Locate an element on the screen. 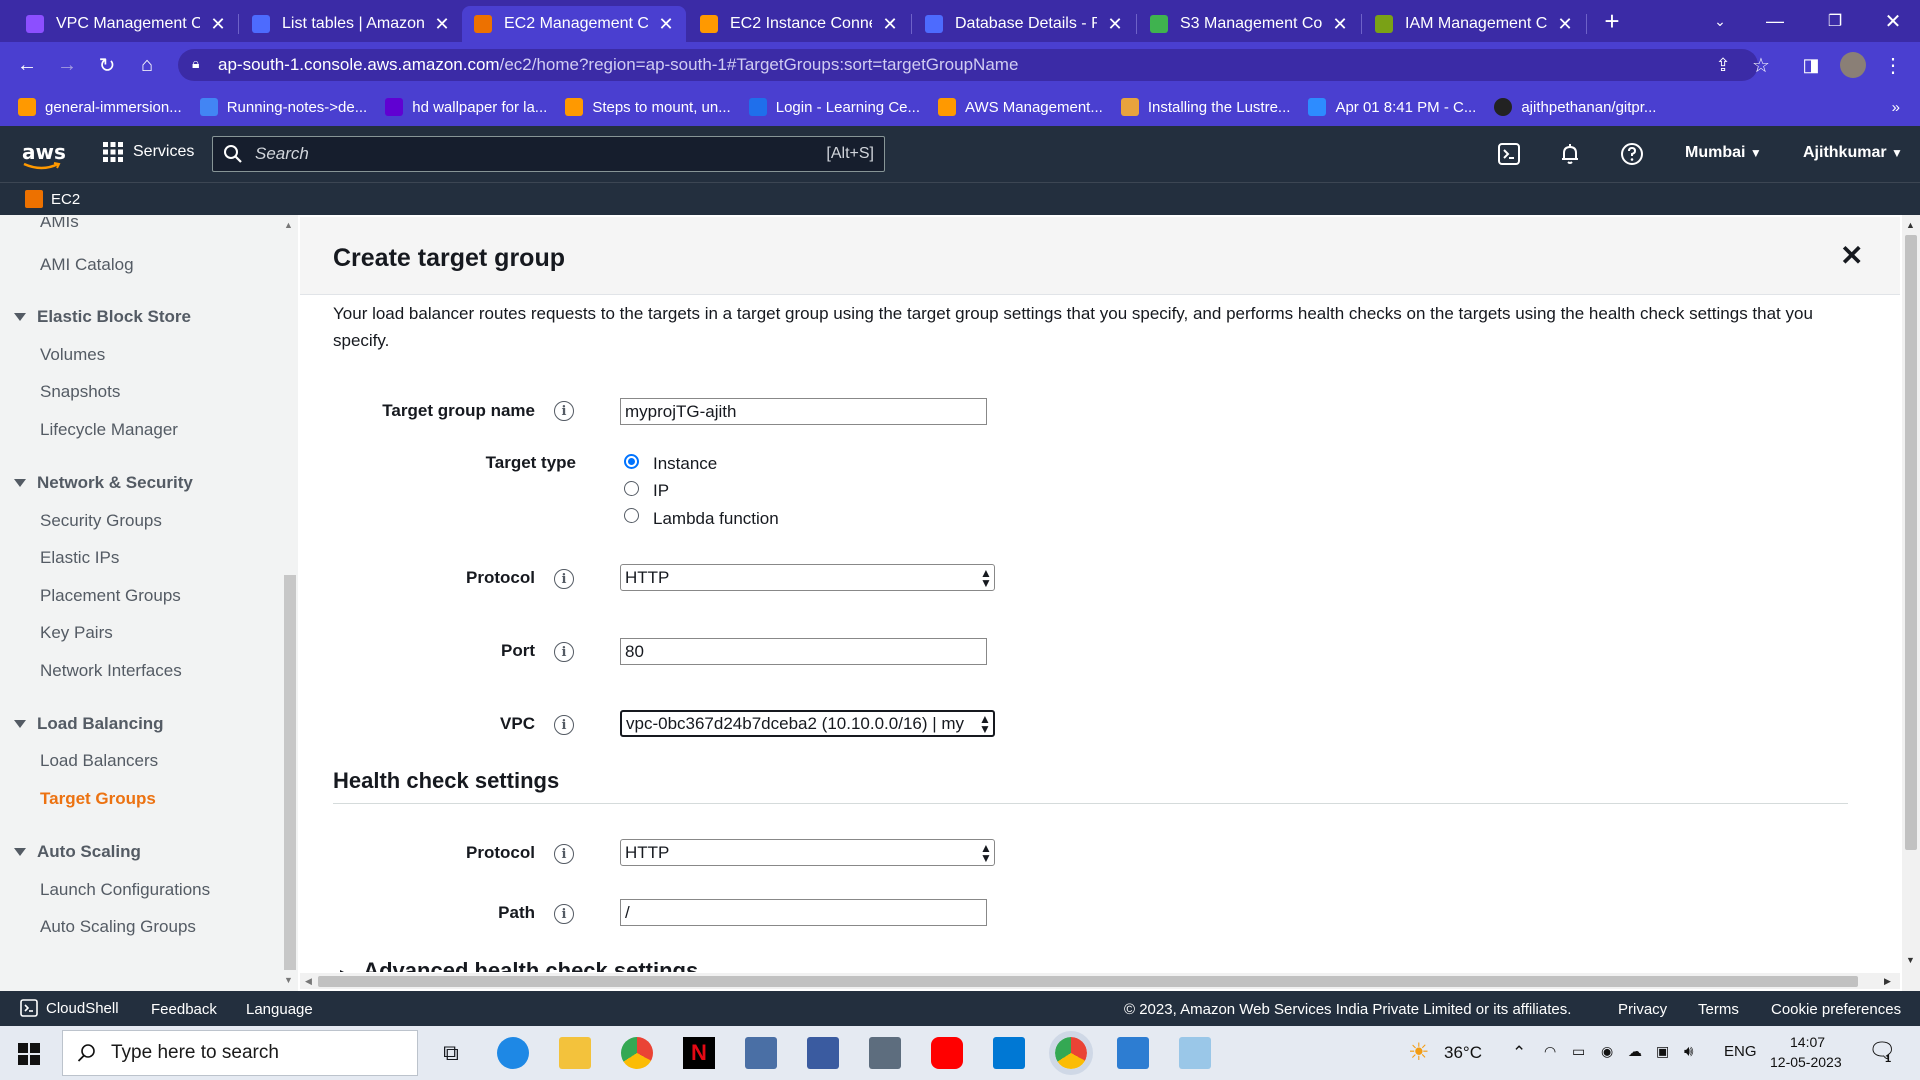  tab-search-icon: ⌄ is located at coordinates (1720, 21).